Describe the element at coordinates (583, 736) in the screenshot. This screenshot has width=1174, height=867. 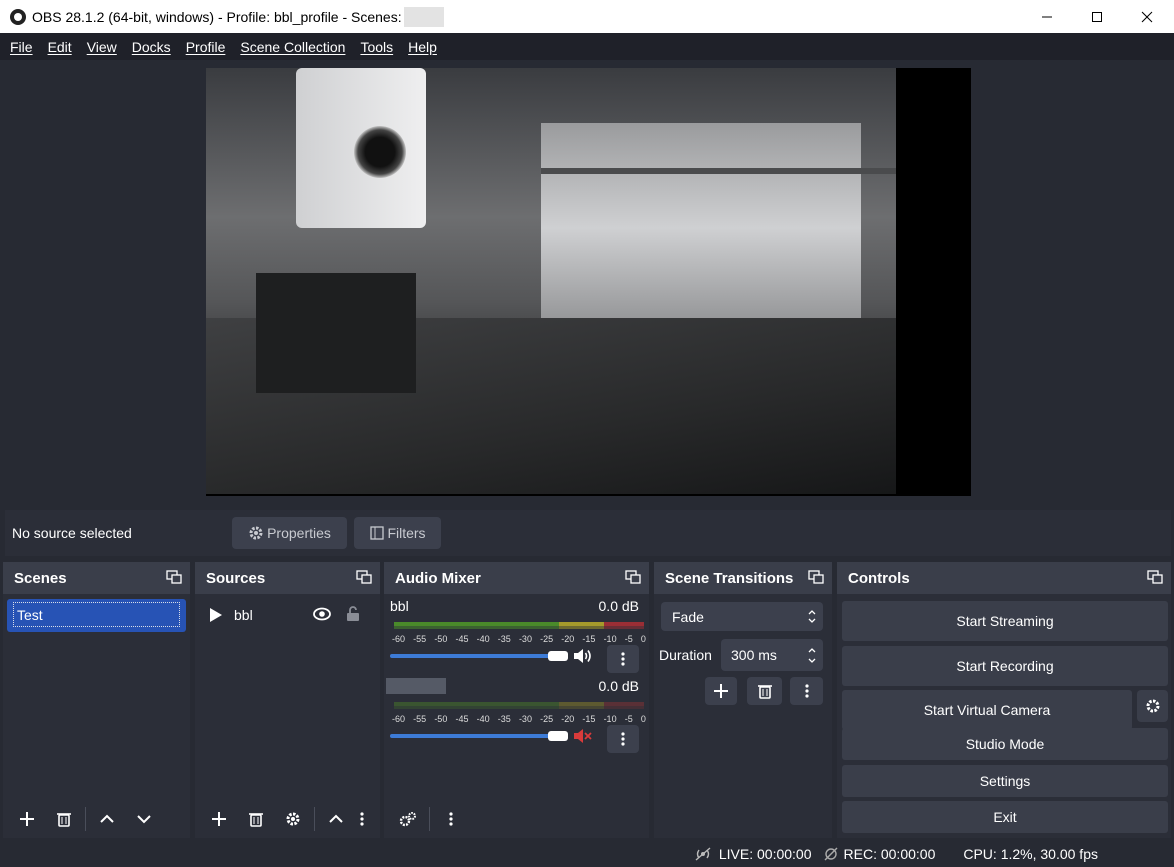
I see `muted-speaker-icon` at that location.